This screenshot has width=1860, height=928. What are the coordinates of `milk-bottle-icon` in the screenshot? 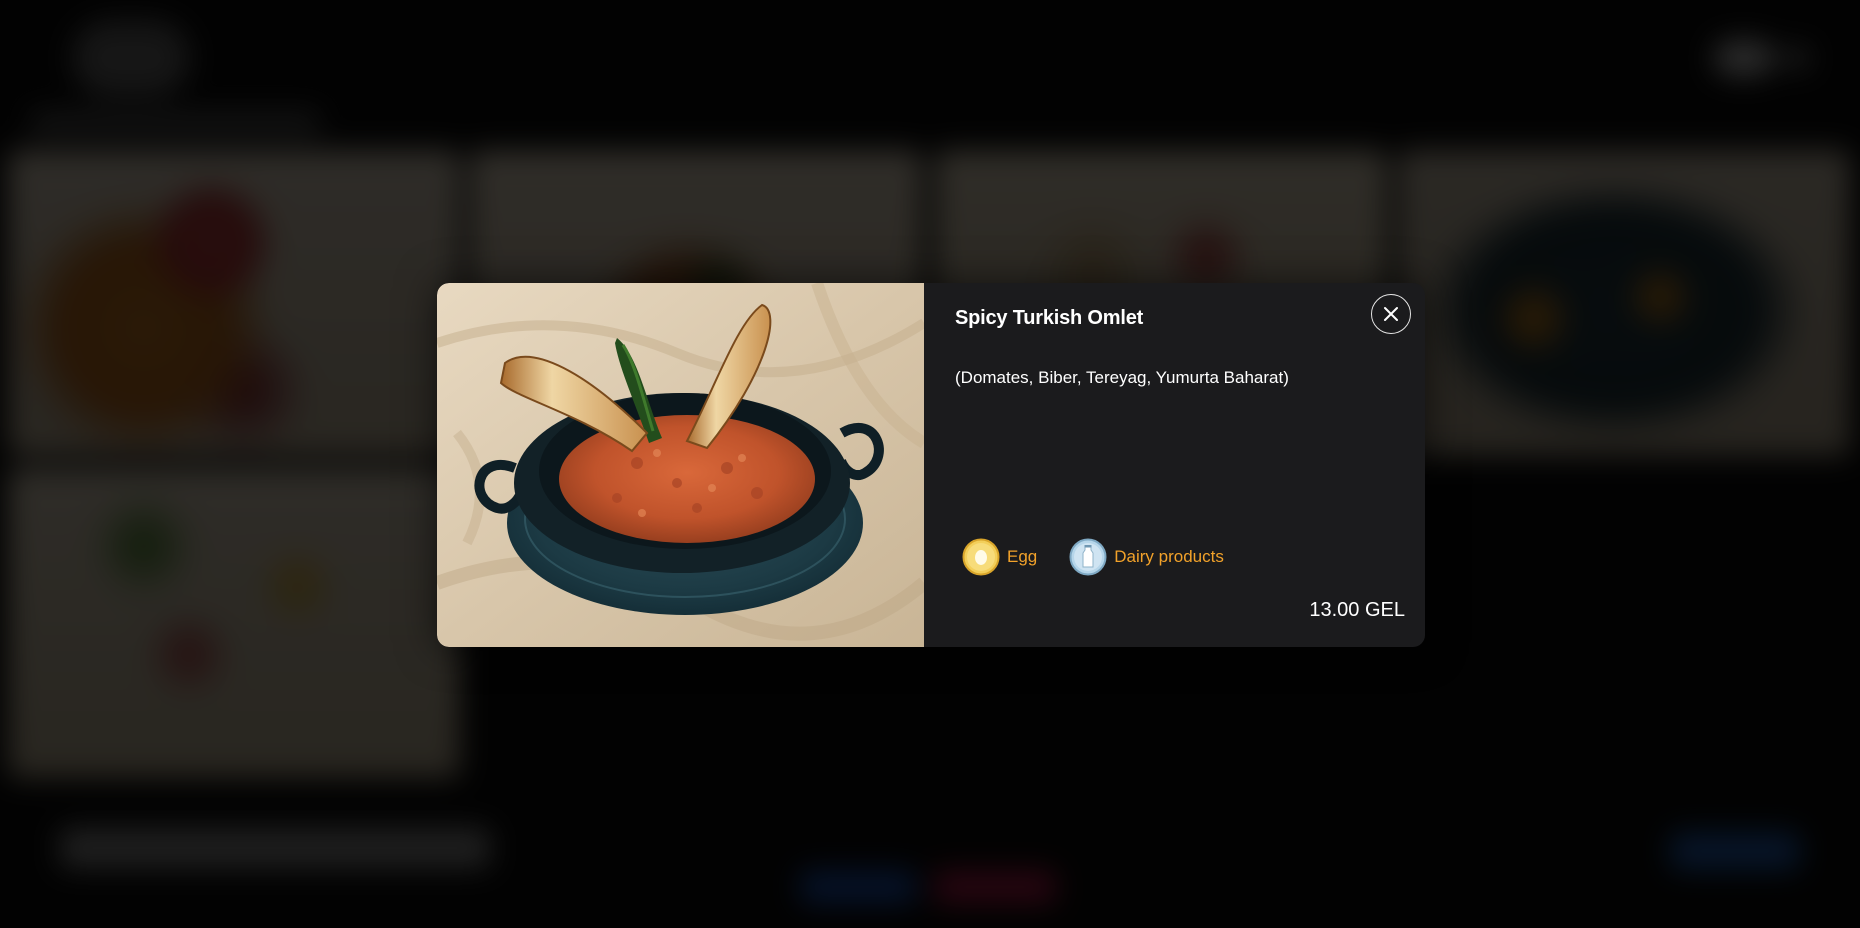 It's located at (1088, 557).